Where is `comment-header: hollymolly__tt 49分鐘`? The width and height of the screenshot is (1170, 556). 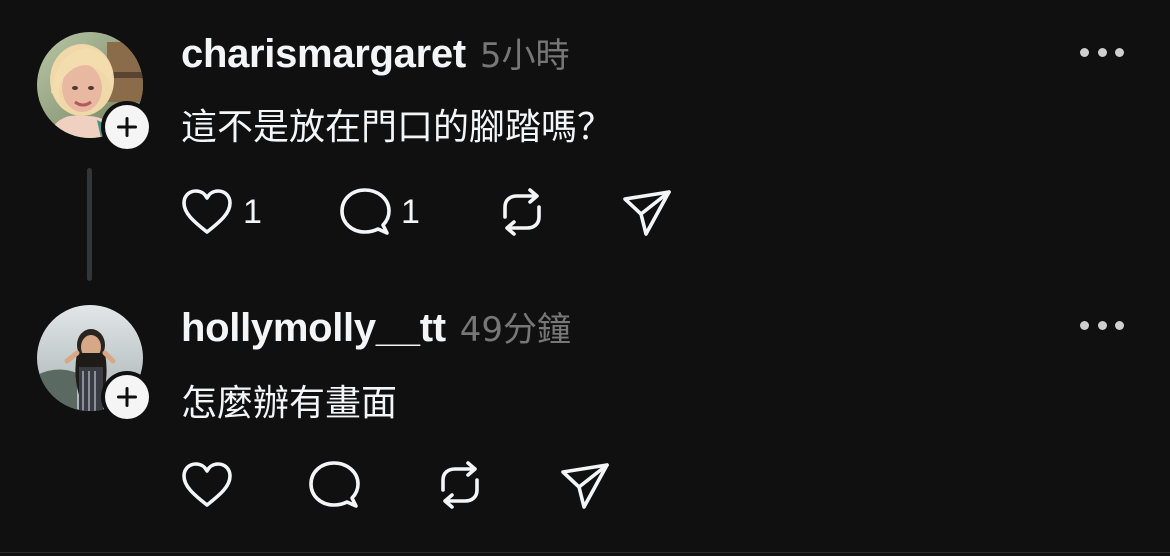
comment-header: hollymolly__tt 49分鐘 is located at coordinates (376, 326).